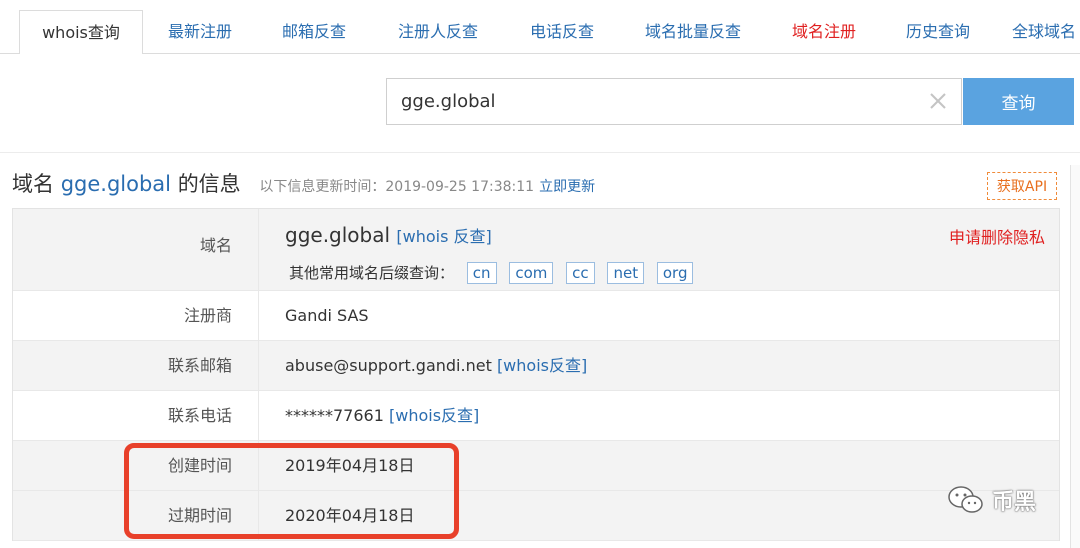 Image resolution: width=1080 pixels, height=548 pixels. What do you see at coordinates (33, 184) in the screenshot?
I see `title-prefix: 域名` at bounding box center [33, 184].